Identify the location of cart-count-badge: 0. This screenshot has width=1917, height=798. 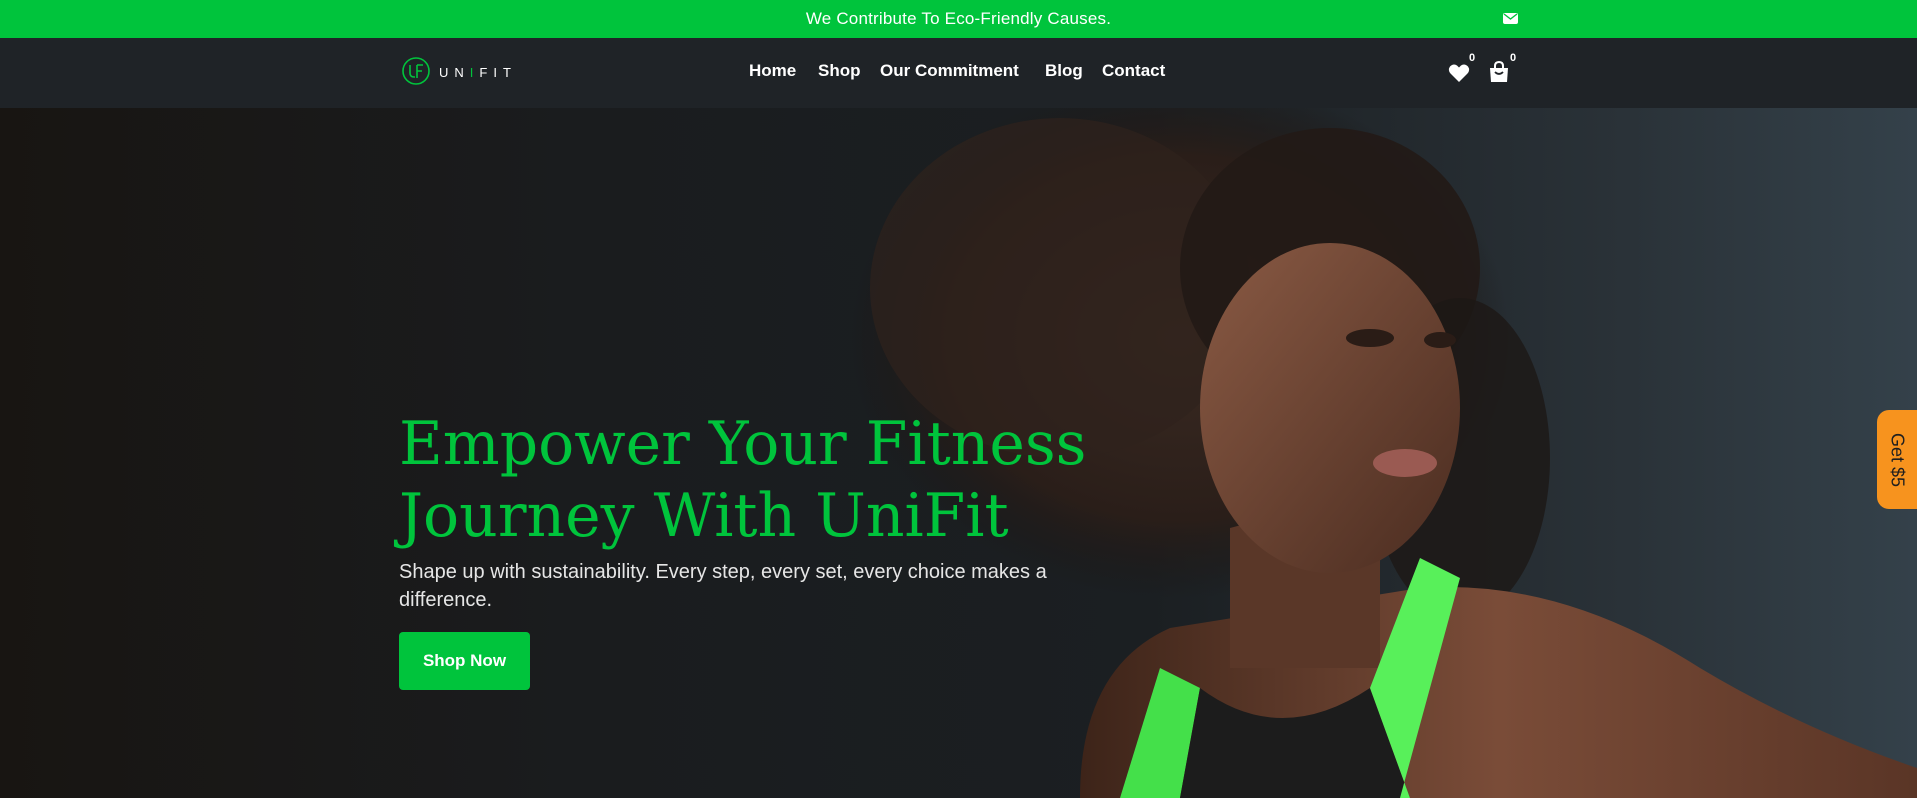
(1513, 58).